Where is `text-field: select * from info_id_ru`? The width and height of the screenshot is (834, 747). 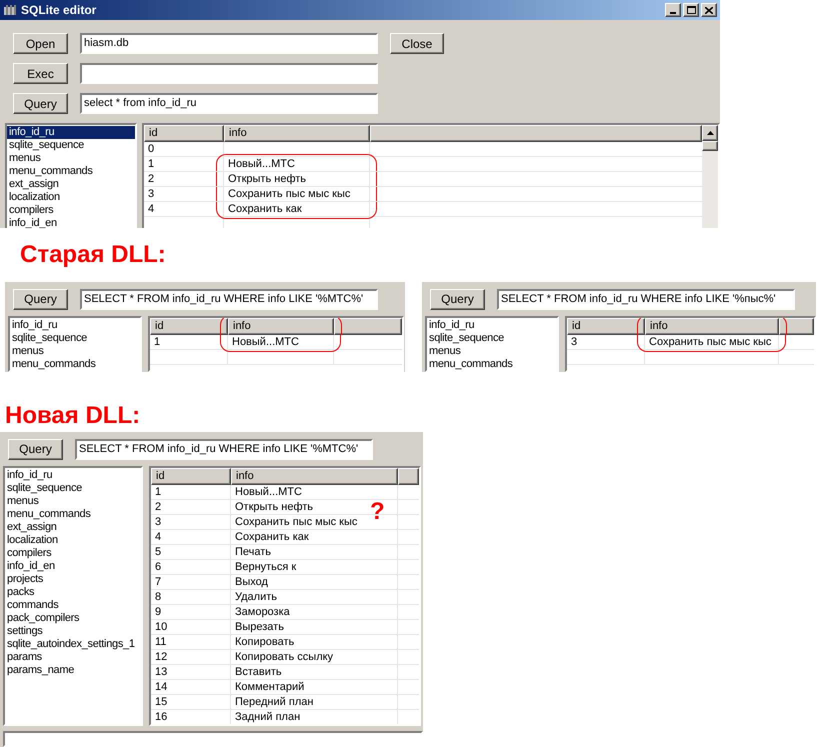 text-field: select * from info_id_ru is located at coordinates (229, 103).